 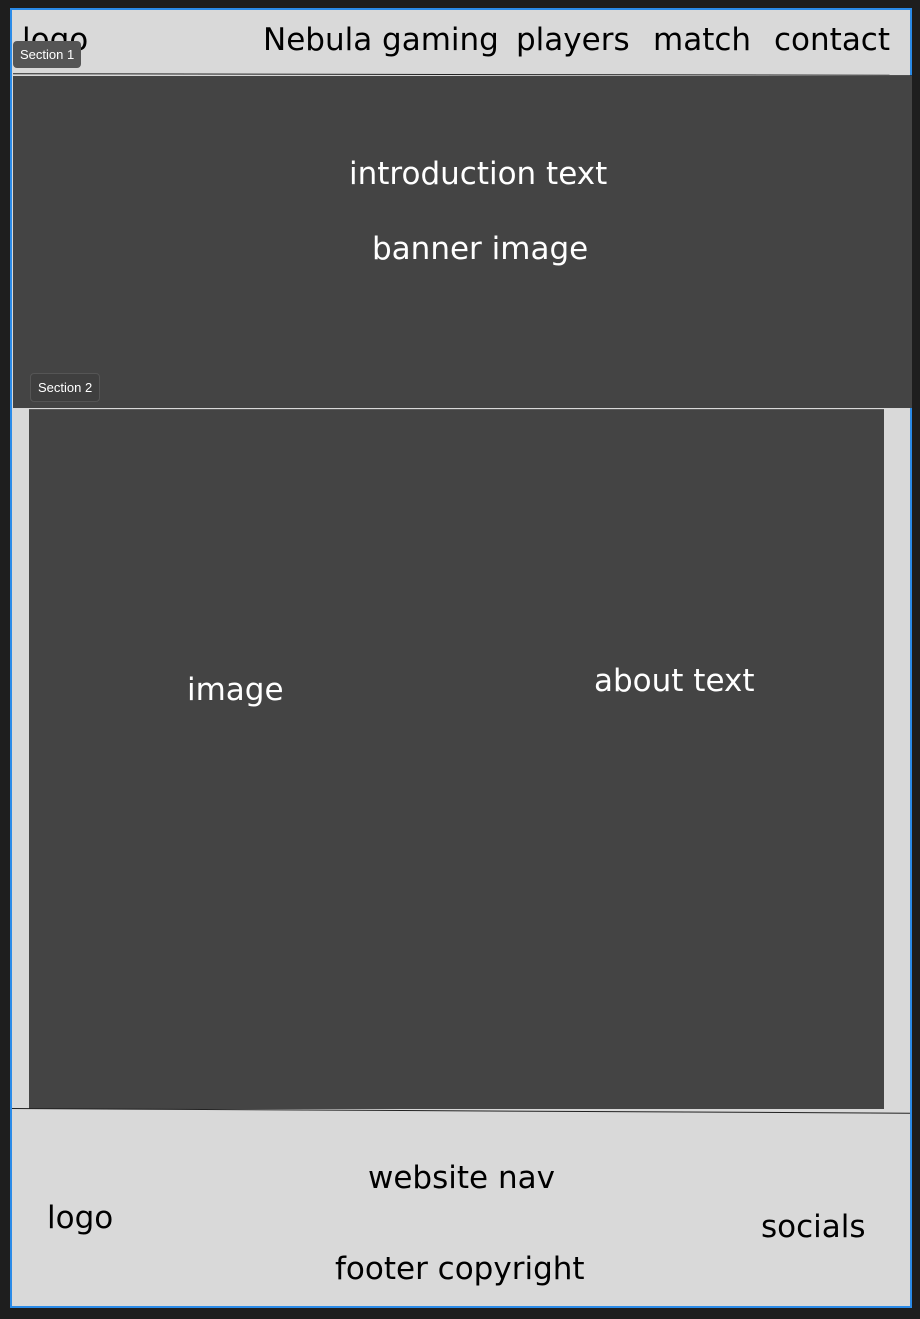 I want to click on section-1-tag: Section 1, so click(x=47, y=54).